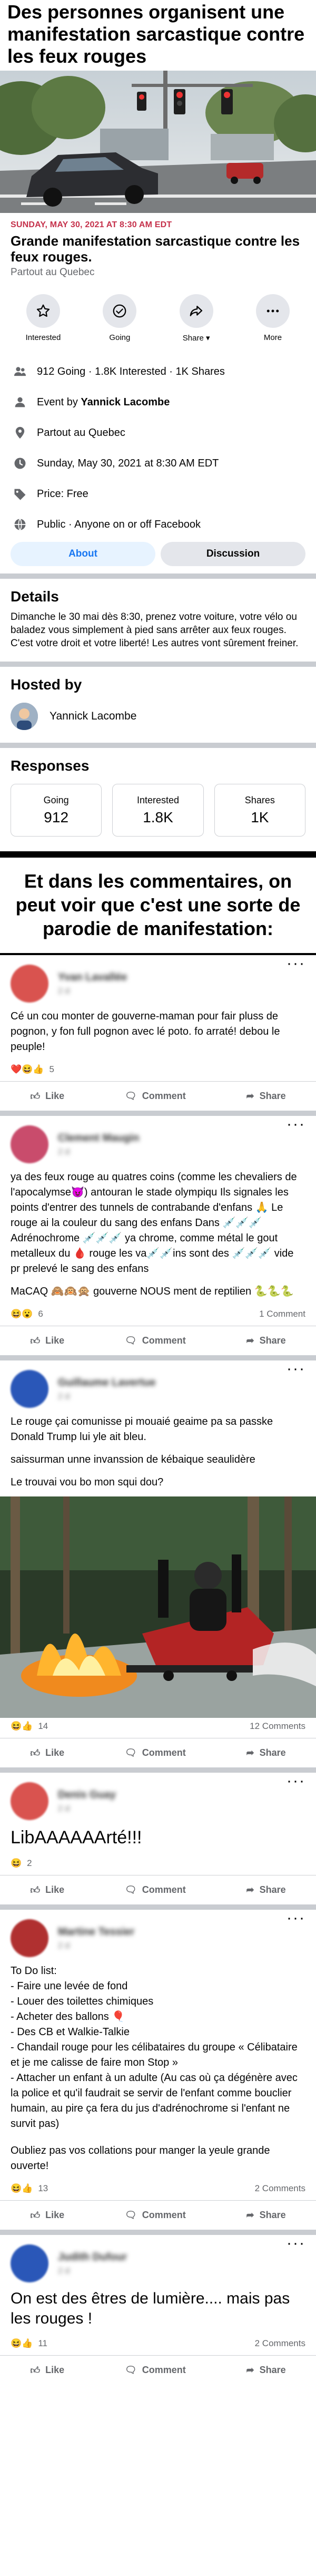  What do you see at coordinates (158, 720) in the screenshot?
I see `host-row: Yannick Lacombe` at bounding box center [158, 720].